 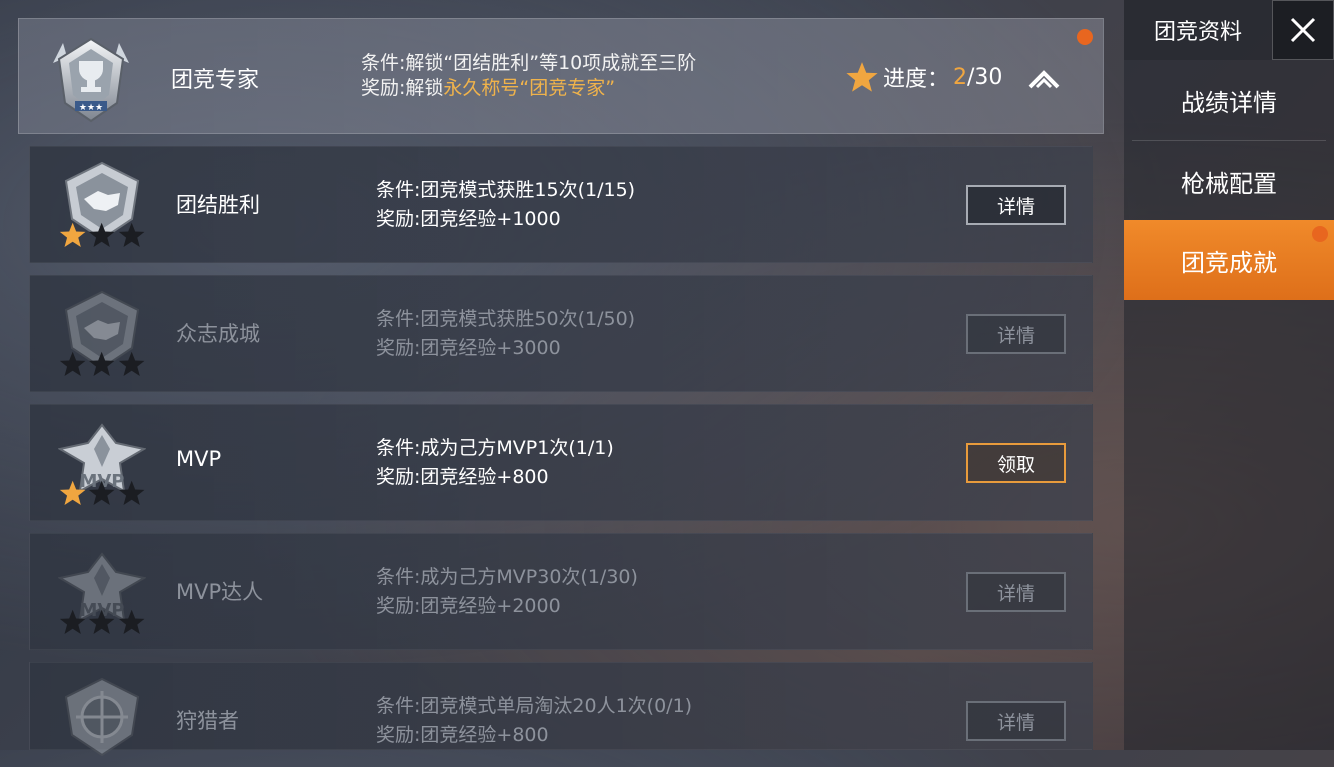 What do you see at coordinates (1016, 463) in the screenshot?
I see `claim-button: 领取` at bounding box center [1016, 463].